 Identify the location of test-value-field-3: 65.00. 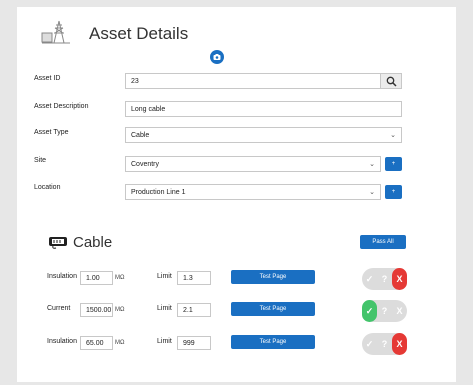
(96, 343).